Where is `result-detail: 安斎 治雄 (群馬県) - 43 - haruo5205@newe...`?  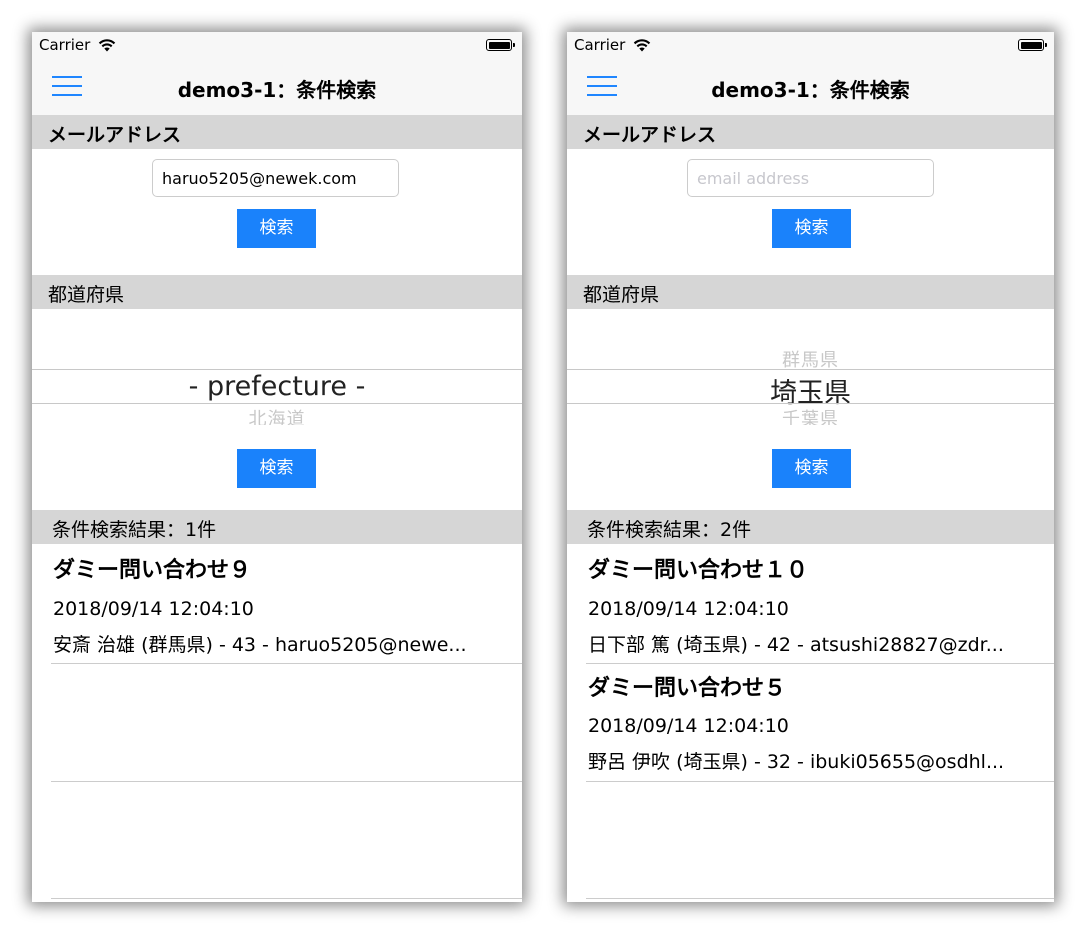 result-detail: 安斎 治雄 (群馬県) - 43 - haruo5205@newe... is located at coordinates (260, 645).